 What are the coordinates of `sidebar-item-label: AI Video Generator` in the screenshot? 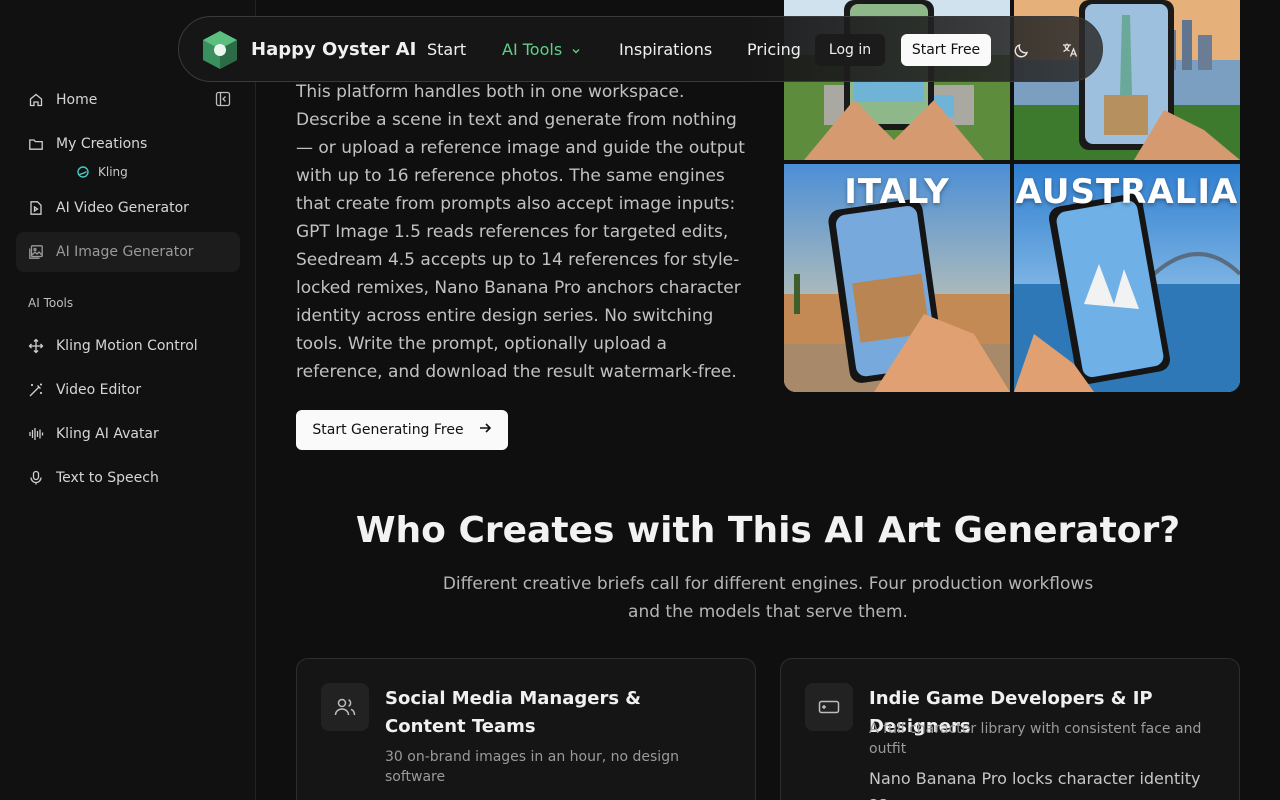 It's located at (122, 208).